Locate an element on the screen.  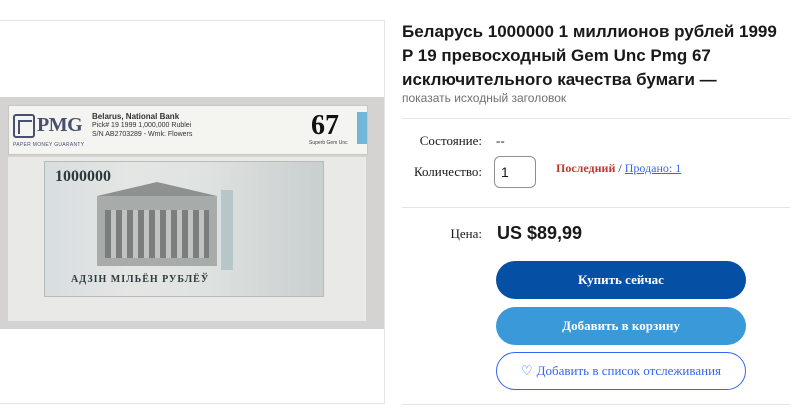
last-item-label: Последний is located at coordinates (586, 168).